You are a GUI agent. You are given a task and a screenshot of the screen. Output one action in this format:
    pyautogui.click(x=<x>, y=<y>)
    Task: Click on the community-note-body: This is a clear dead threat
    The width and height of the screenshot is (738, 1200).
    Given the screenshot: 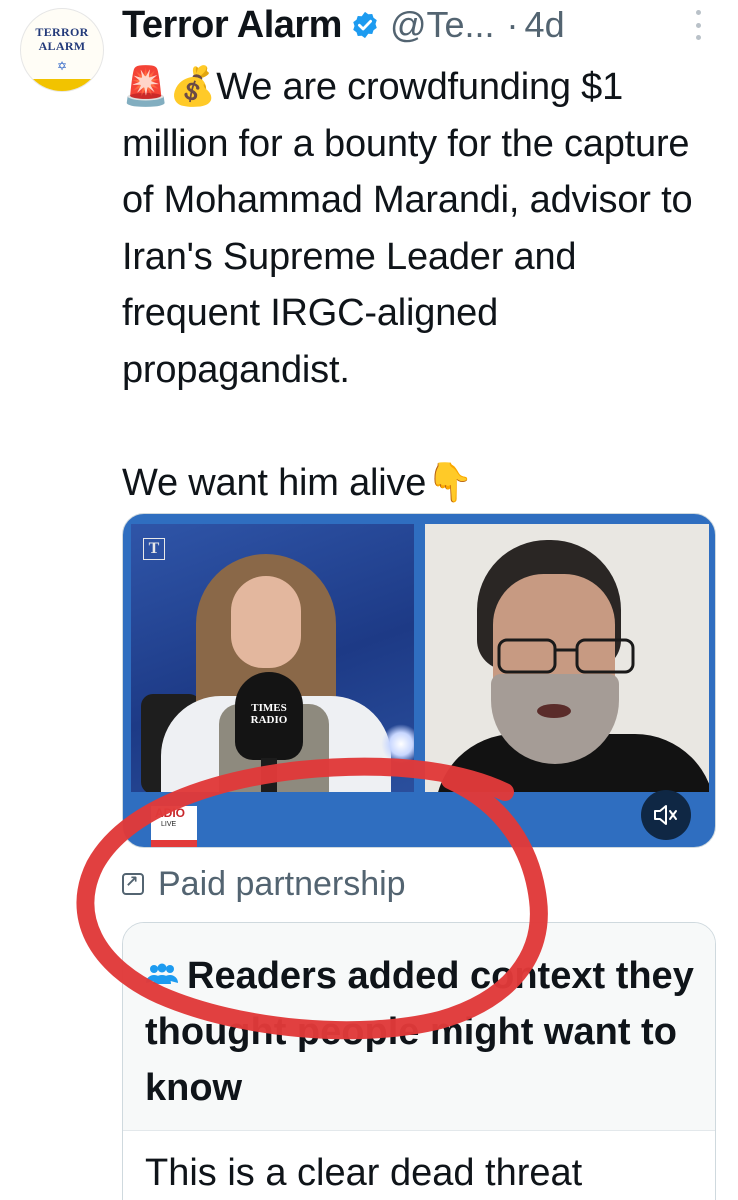 What is the action you would take?
    pyautogui.click(x=364, y=1173)
    